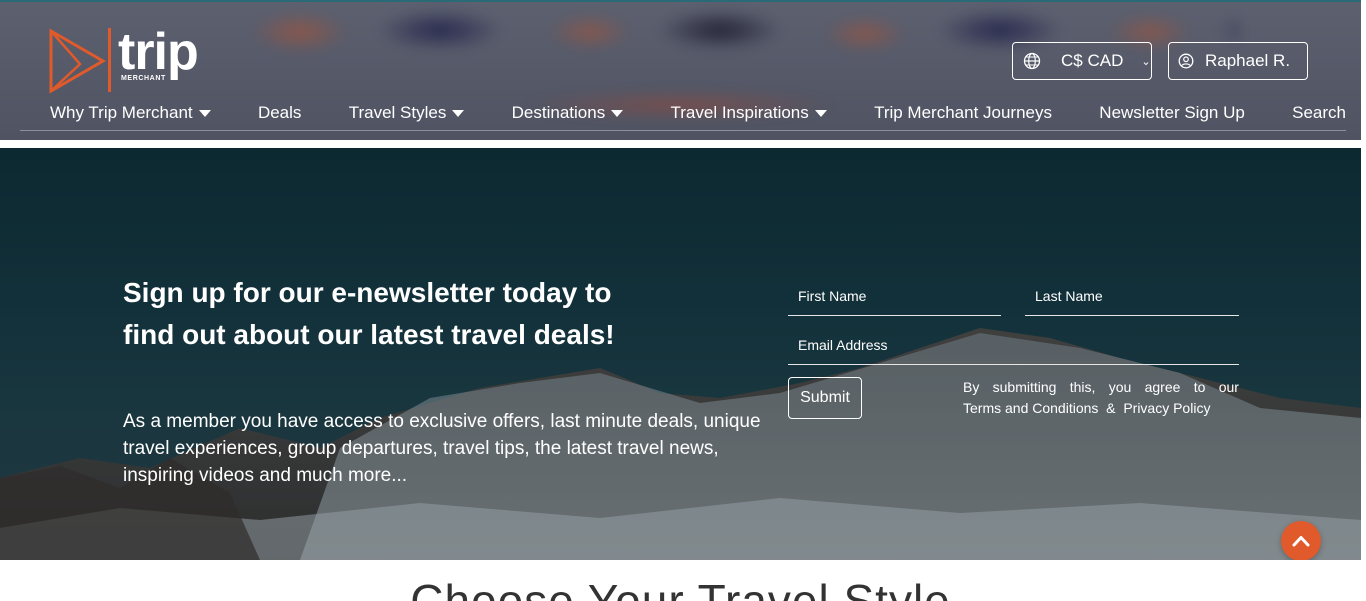 This screenshot has width=1366, height=601. I want to click on play-triangle-logo-icon, so click(77, 61).